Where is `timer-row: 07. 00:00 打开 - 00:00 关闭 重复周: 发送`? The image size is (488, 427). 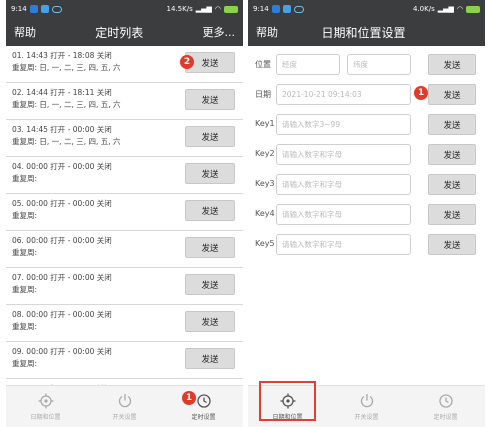 timer-row: 07. 00:00 打开 - 00:00 关闭 重复周: 发送 is located at coordinates (124, 286).